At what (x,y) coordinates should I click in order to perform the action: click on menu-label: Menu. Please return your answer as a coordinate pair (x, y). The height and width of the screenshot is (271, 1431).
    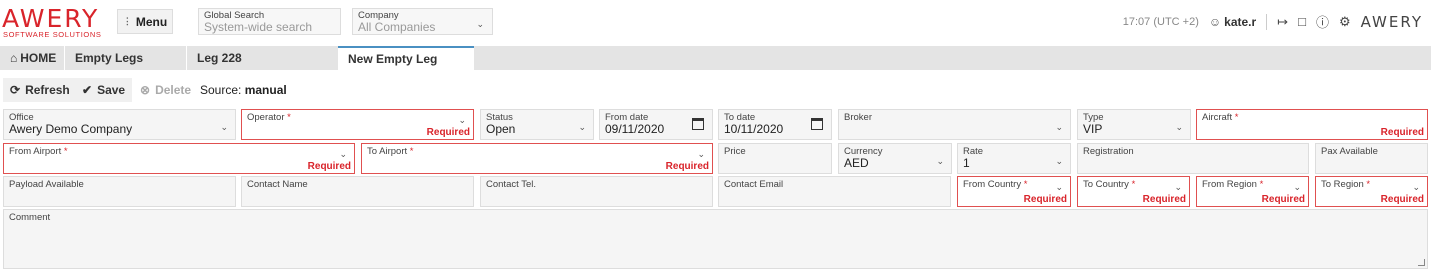
    Looking at the image, I should click on (151, 21).